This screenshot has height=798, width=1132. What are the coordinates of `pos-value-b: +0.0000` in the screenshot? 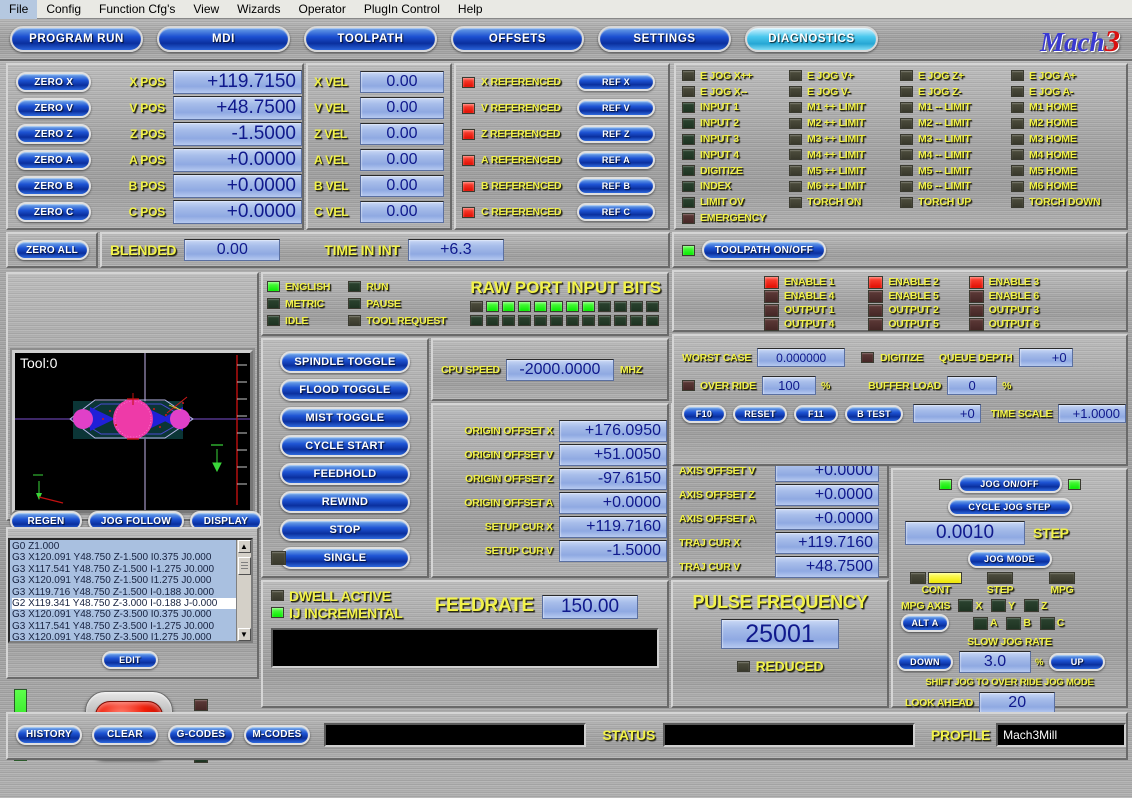 It's located at (237, 186).